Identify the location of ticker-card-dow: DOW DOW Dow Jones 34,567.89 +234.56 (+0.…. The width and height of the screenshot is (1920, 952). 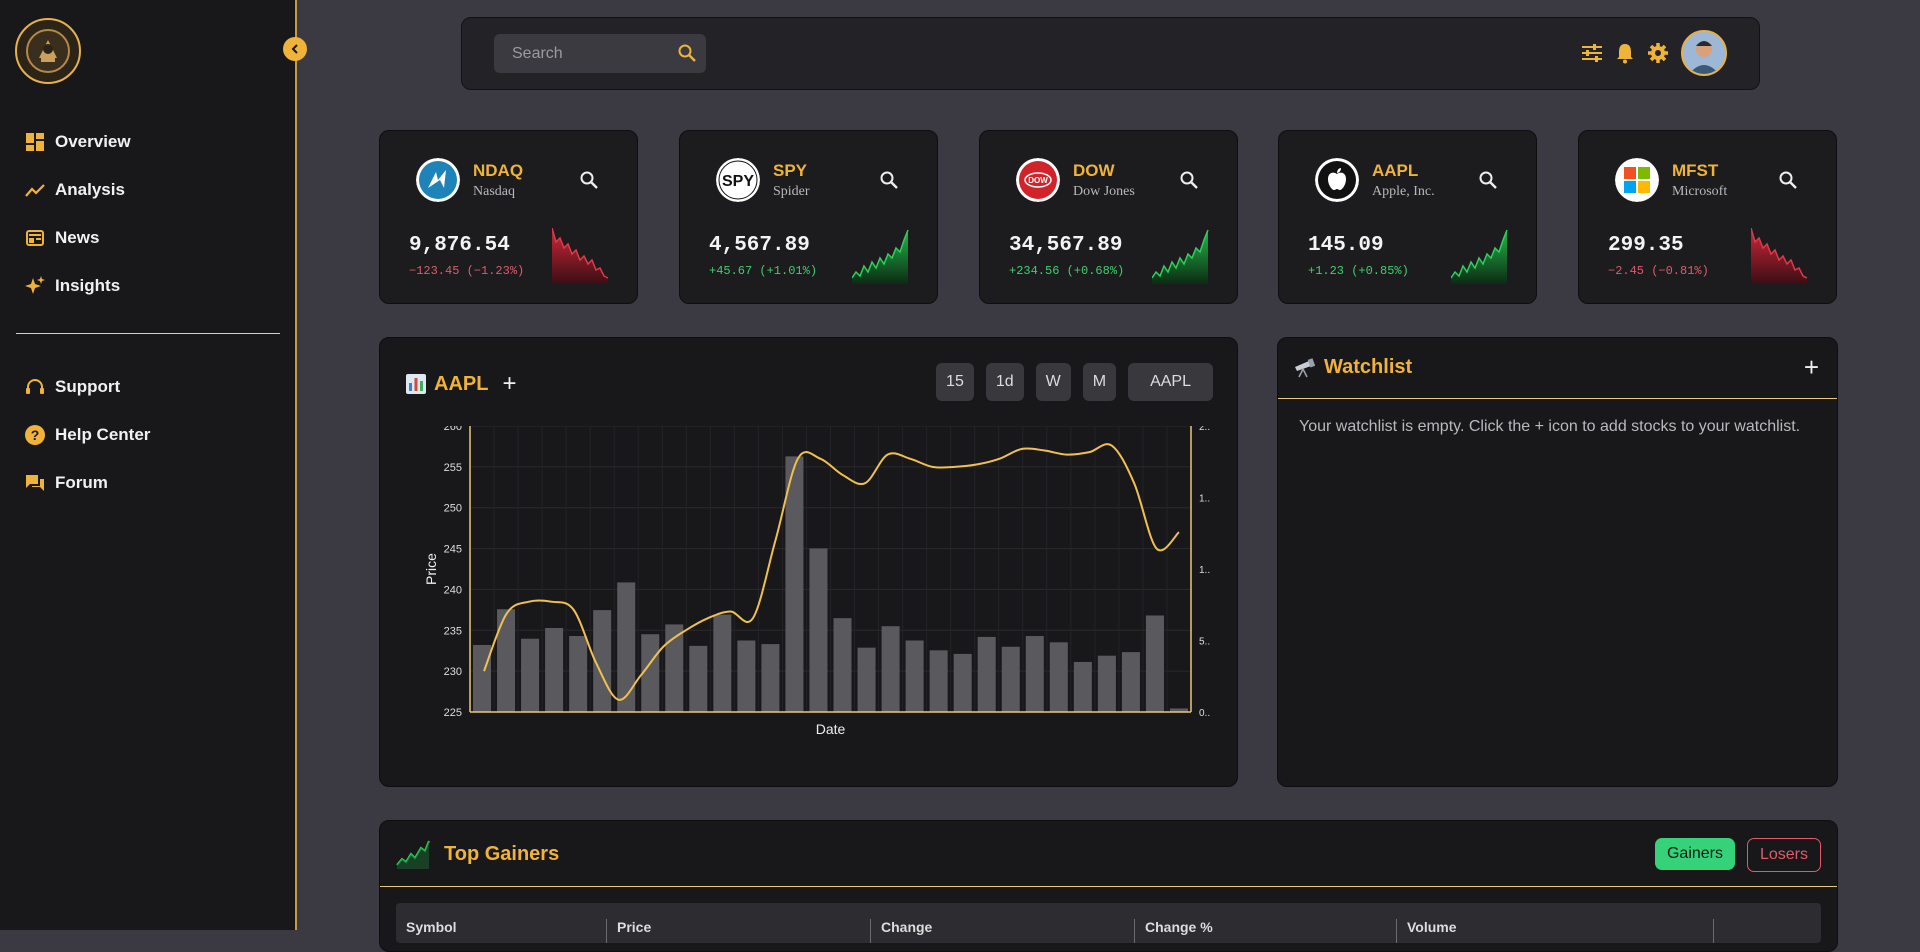
(1108, 217).